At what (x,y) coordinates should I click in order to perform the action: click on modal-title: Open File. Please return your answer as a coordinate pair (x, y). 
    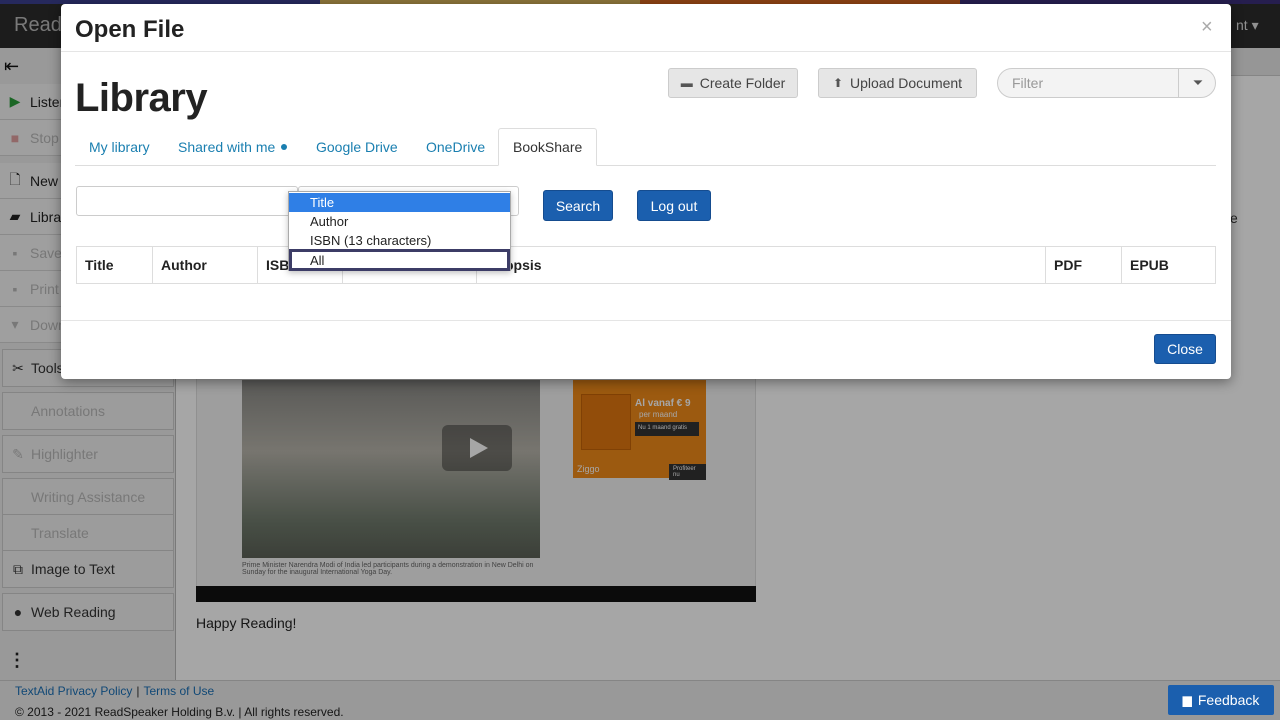
    Looking at the image, I should click on (130, 29).